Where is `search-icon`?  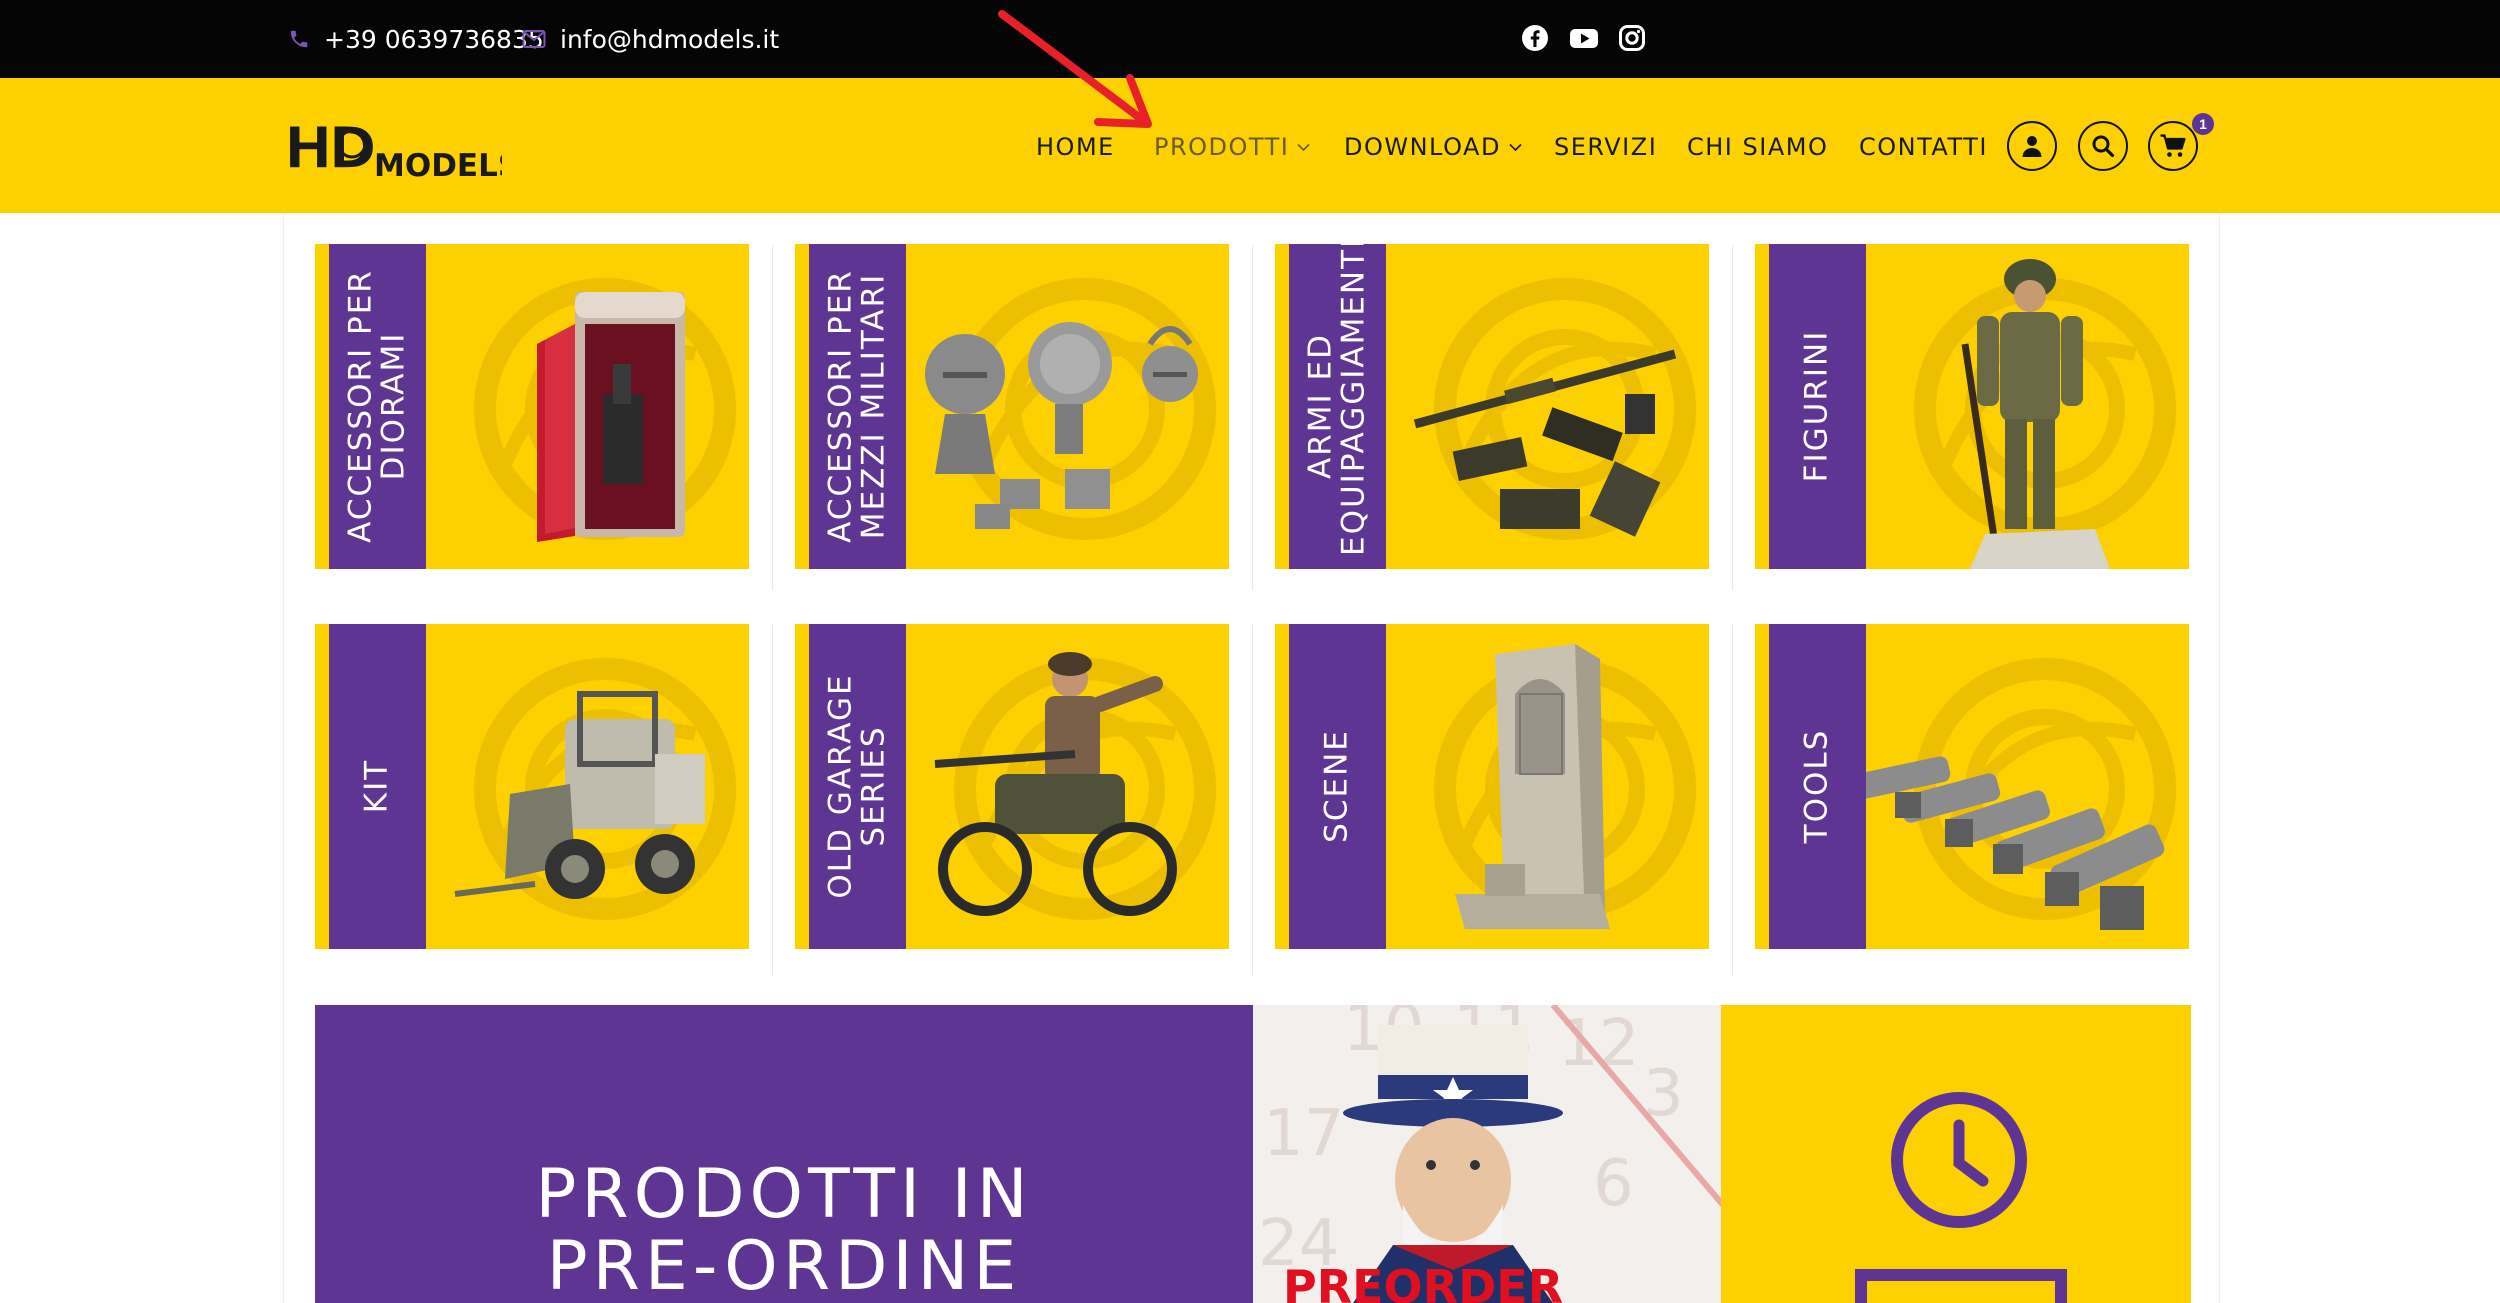 search-icon is located at coordinates (2103, 146).